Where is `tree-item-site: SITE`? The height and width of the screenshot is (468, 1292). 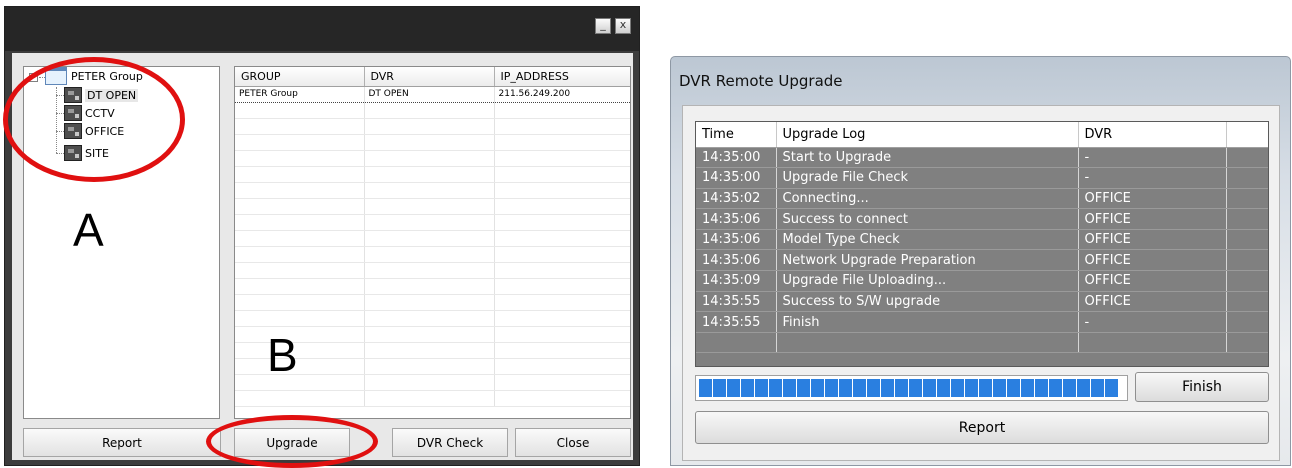
tree-item-site: SITE is located at coordinates (86, 153).